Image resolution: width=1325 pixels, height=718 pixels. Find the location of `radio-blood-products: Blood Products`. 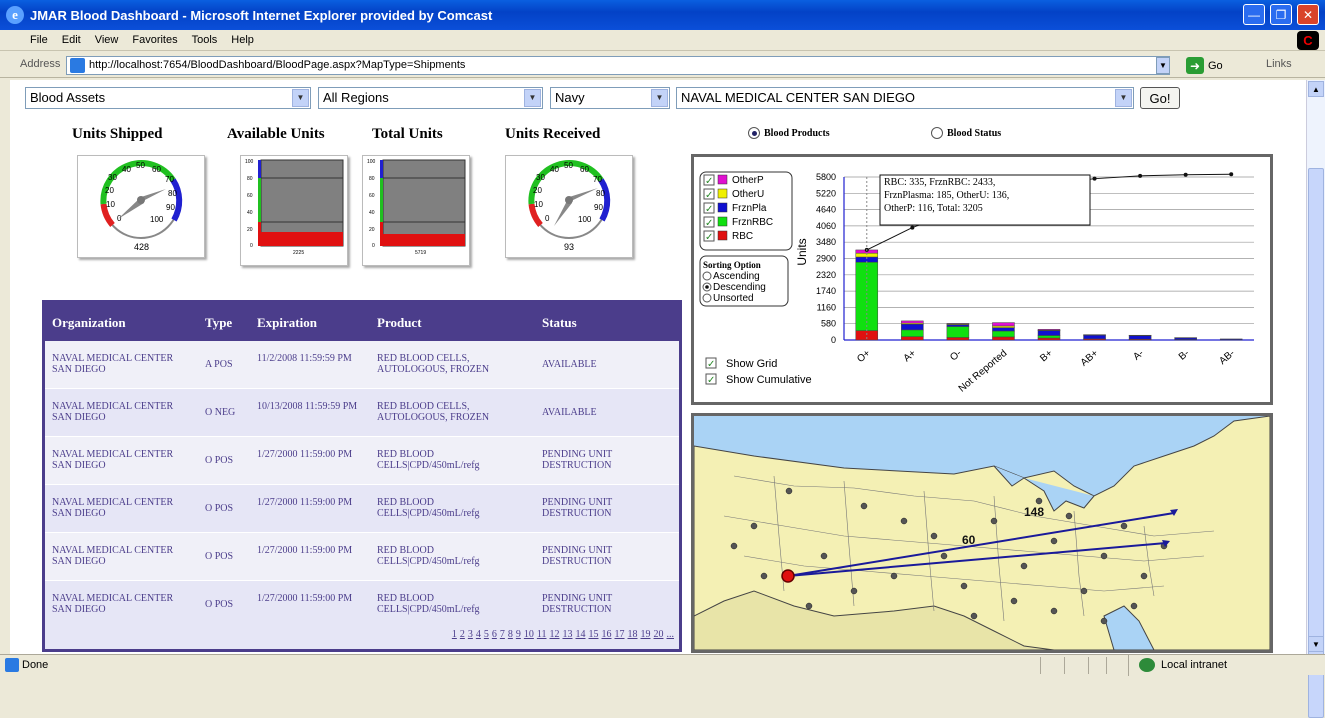

radio-blood-products: Blood Products is located at coordinates (789, 133).